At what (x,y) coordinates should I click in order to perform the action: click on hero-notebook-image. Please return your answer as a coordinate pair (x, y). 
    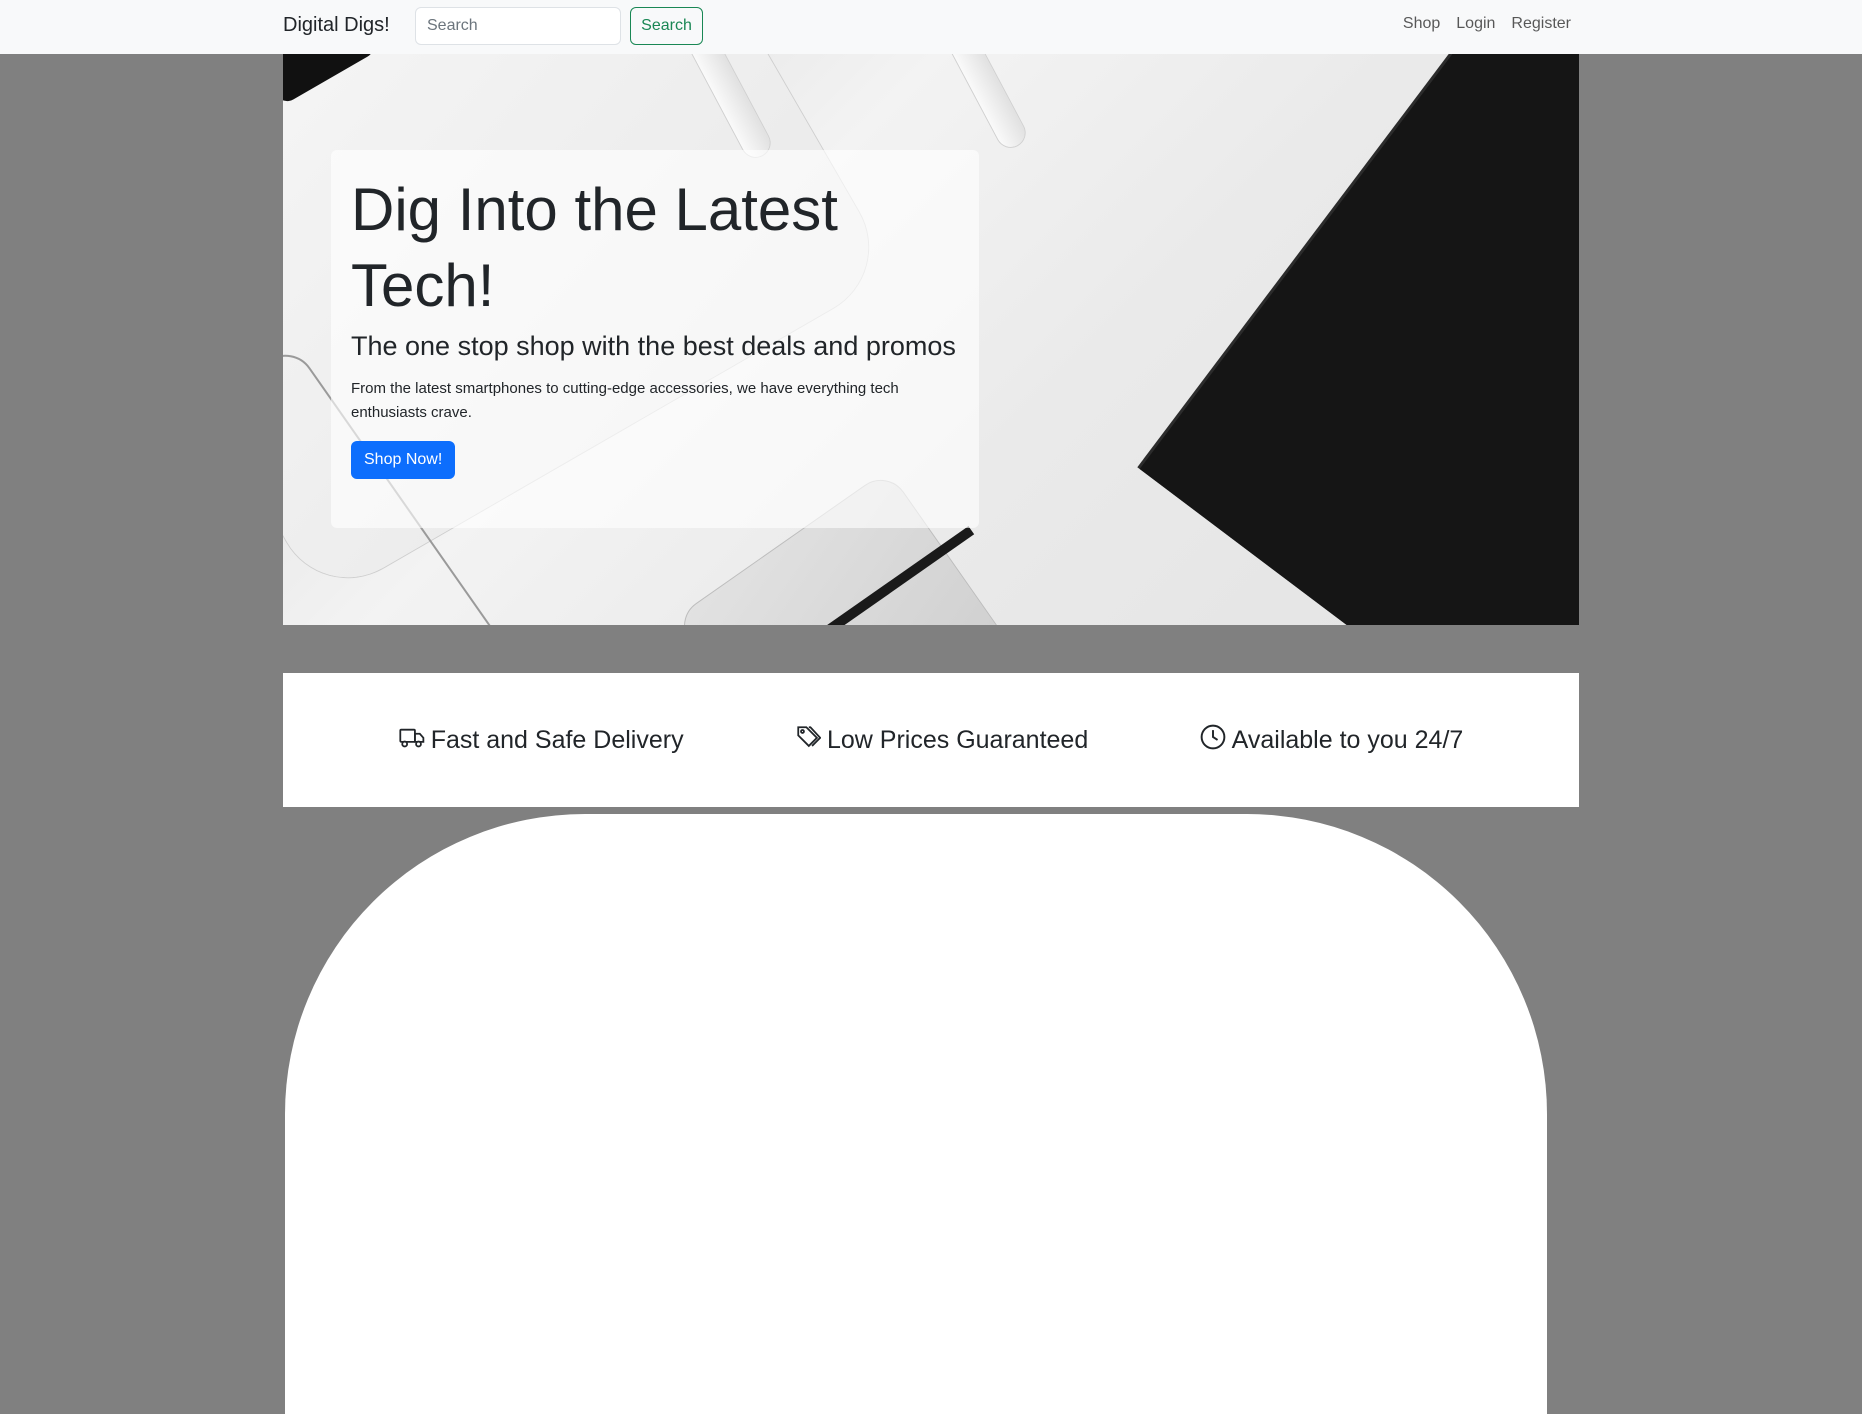
    Looking at the image, I should click on (1359, 339).